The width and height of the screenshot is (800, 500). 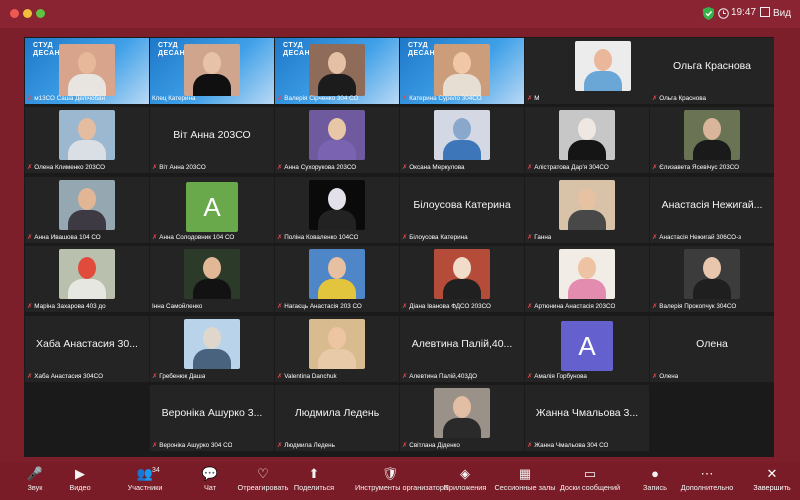 I want to click on participant-tile: A ✗ Амалія Горбунова, so click(x=587, y=349).